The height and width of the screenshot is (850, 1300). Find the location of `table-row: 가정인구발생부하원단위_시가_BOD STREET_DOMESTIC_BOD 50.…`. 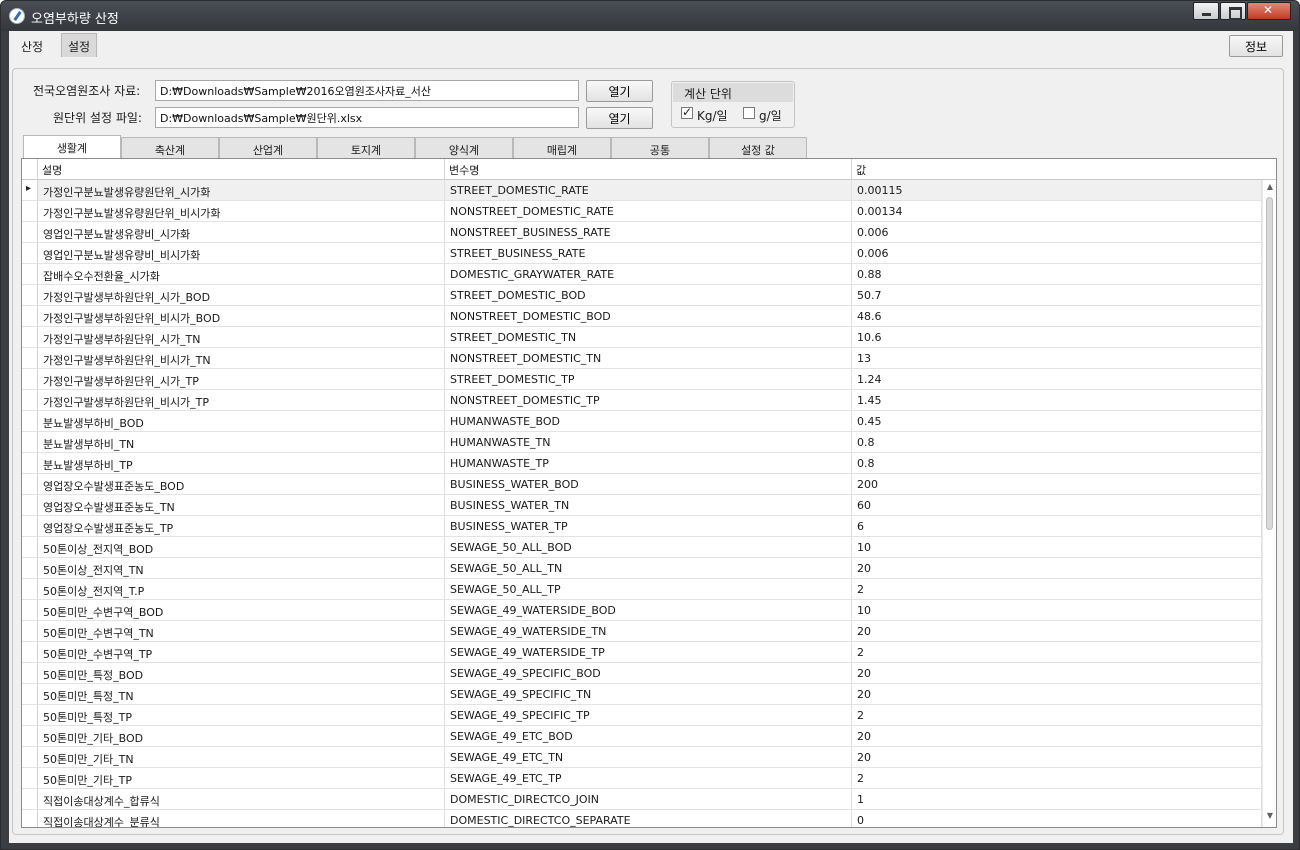

table-row: 가정인구발생부하원단위_시가_BOD STREET_DOMESTIC_BOD 50.… is located at coordinates (642, 295).